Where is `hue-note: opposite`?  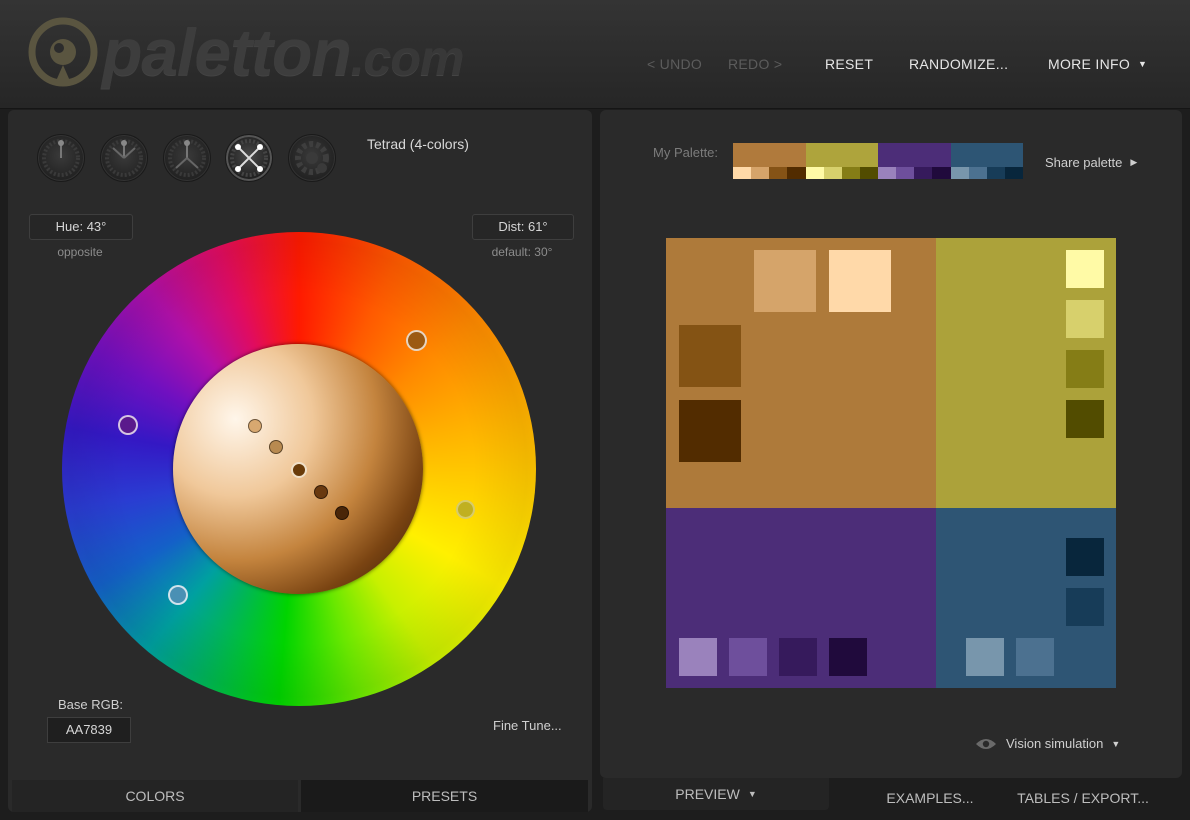
hue-note: opposite is located at coordinates (80, 252).